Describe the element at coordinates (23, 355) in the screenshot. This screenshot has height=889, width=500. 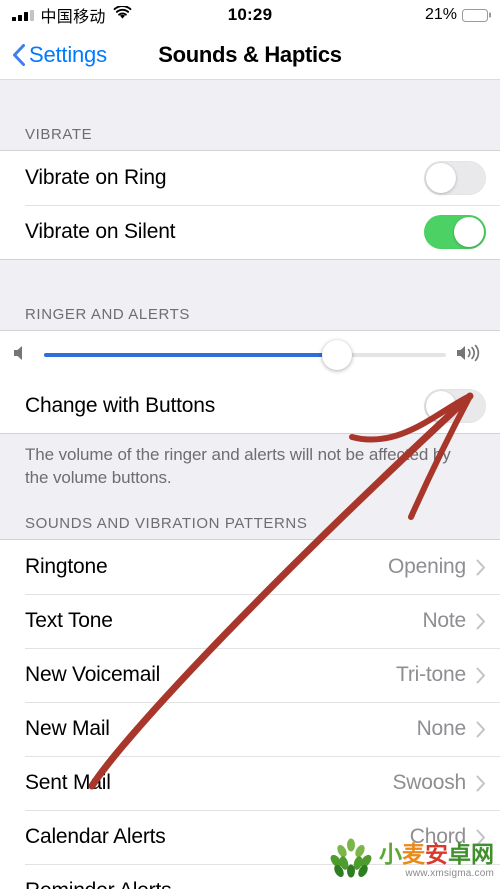
I see `speaker-low-icon` at that location.